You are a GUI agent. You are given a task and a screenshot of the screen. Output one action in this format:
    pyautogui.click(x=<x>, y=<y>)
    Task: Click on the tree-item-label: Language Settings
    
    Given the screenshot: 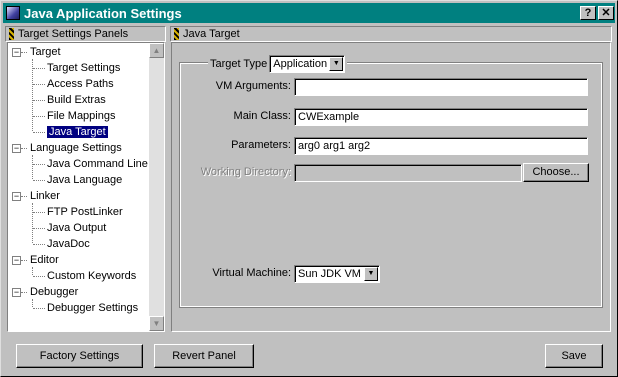 What is the action you would take?
    pyautogui.click(x=76, y=148)
    